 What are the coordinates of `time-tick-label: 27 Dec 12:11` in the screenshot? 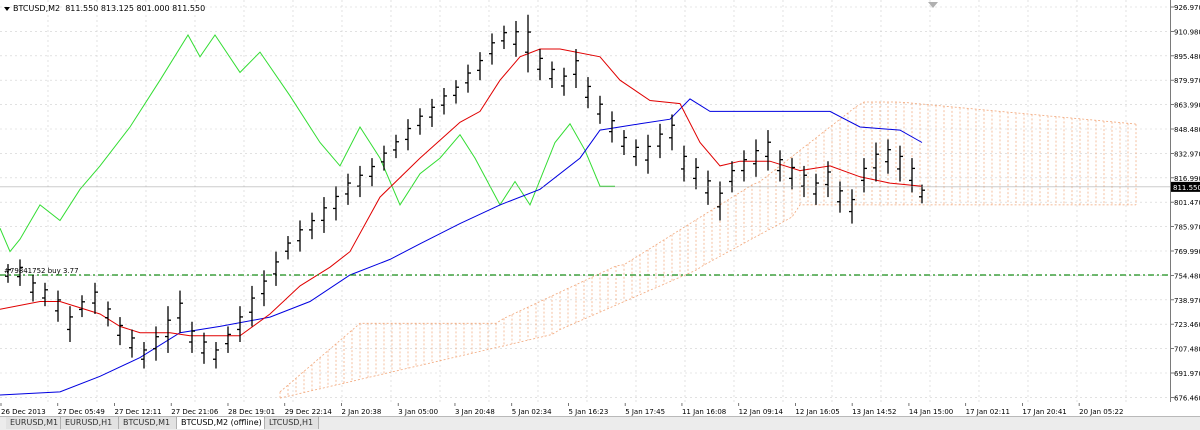 It's located at (137, 412).